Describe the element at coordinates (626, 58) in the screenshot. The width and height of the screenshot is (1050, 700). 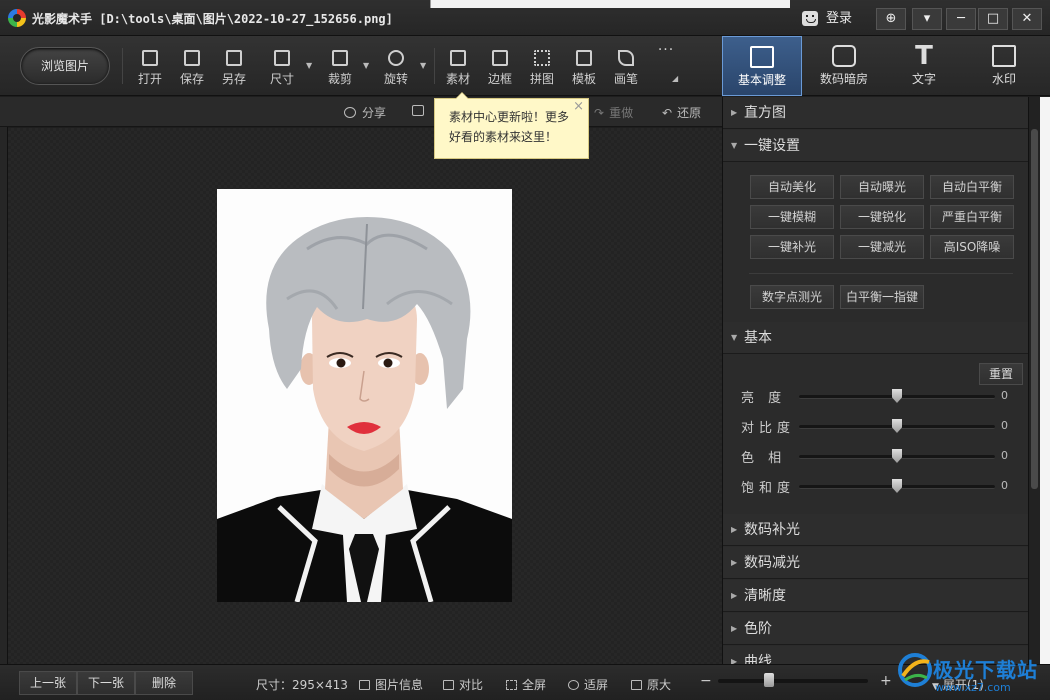
I see `brush-icon` at that location.